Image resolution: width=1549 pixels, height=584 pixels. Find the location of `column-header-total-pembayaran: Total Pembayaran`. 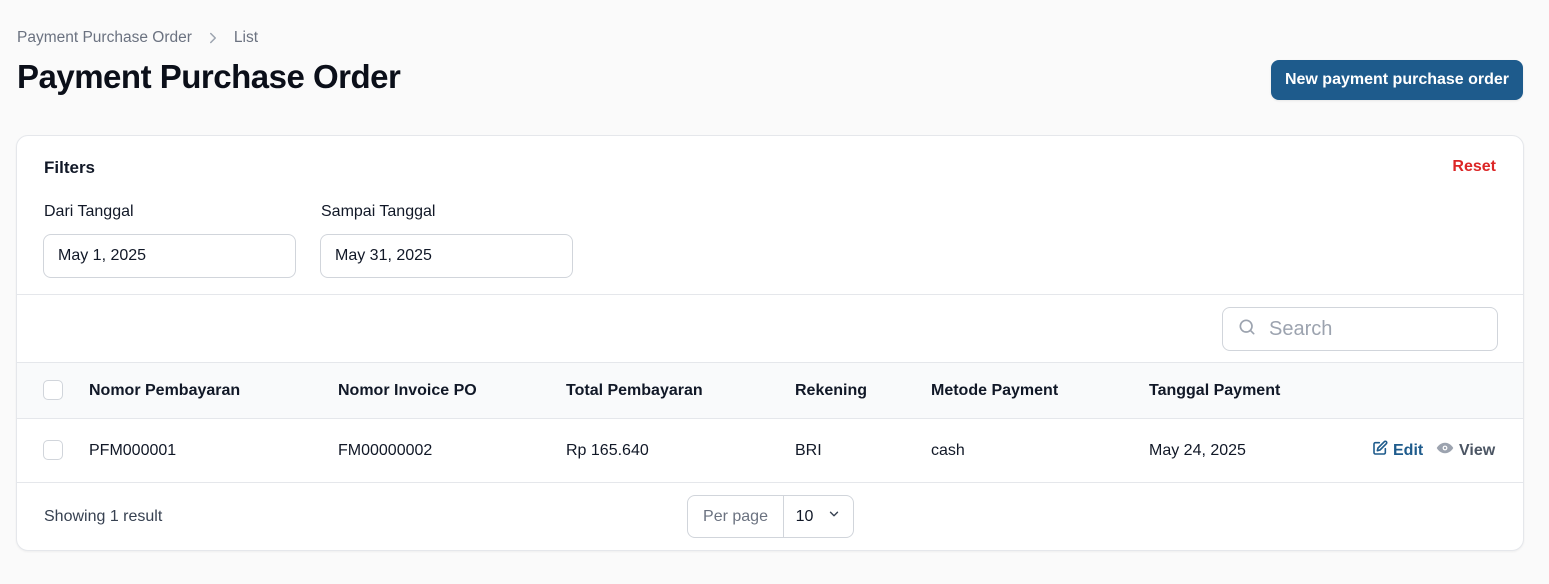

column-header-total-pembayaran: Total Pembayaran is located at coordinates (634, 390).